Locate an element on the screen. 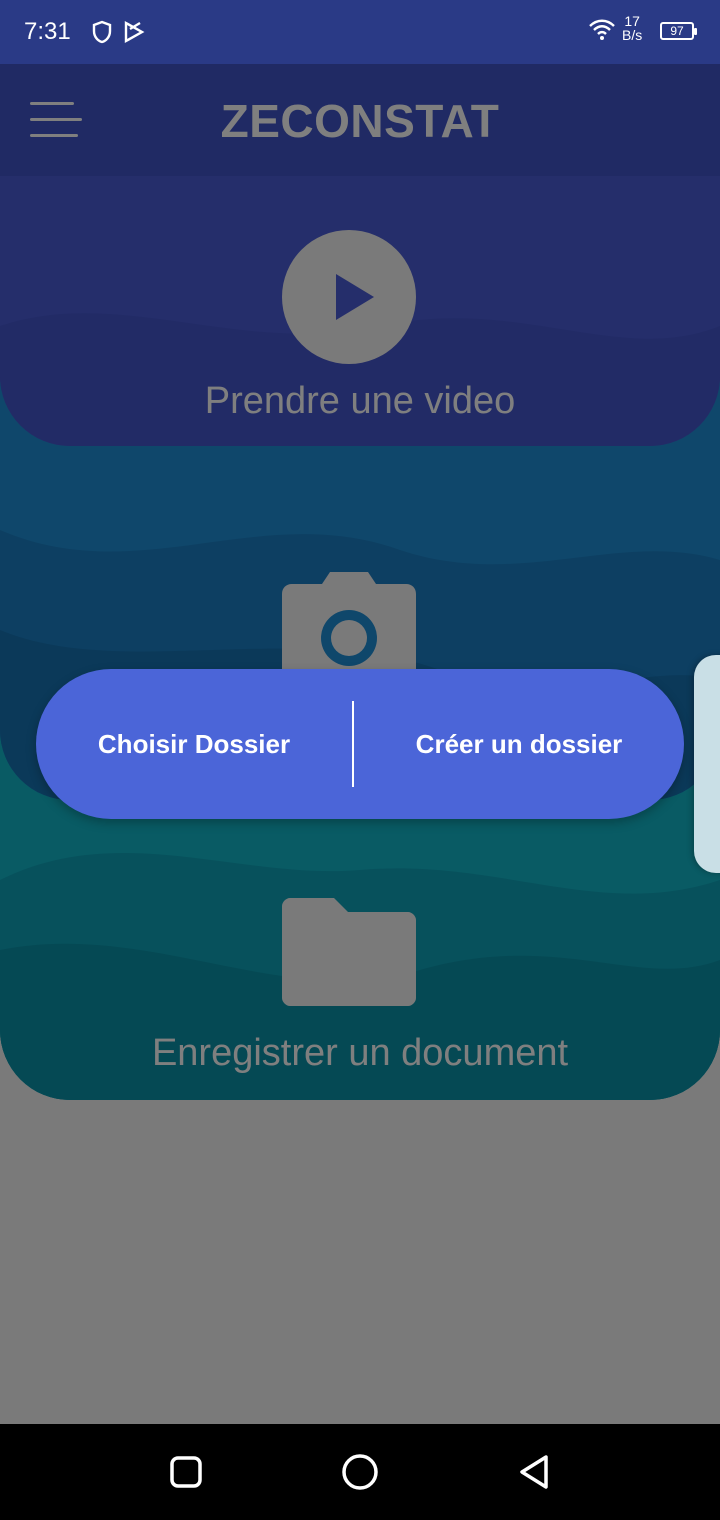 The height and width of the screenshot is (1520, 720). network-speed-value: 17 is located at coordinates (632, 21).